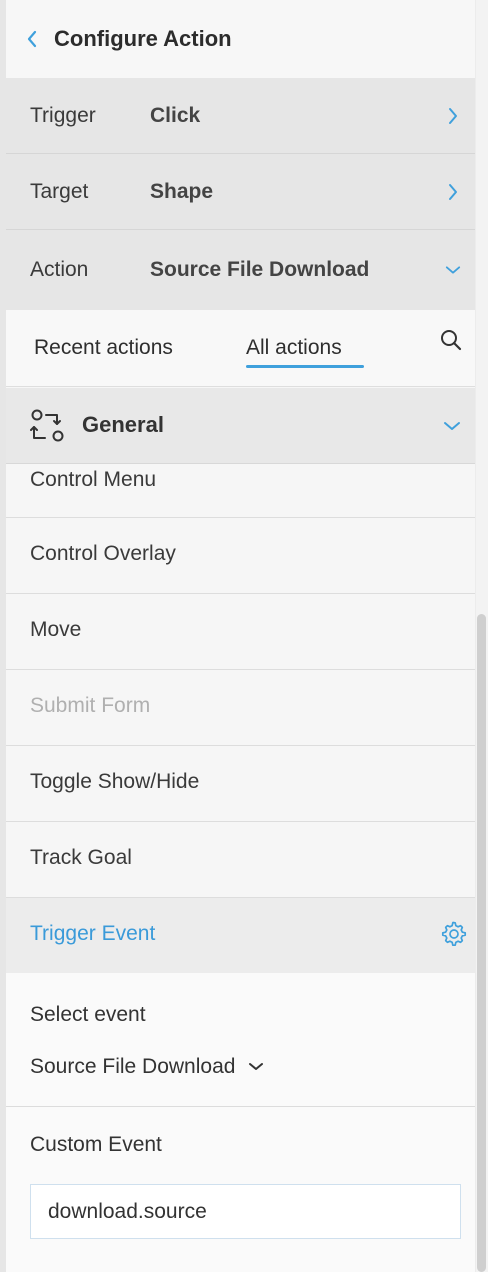 The height and width of the screenshot is (1272, 488). I want to click on trigger-label: Trigger, so click(63, 115).